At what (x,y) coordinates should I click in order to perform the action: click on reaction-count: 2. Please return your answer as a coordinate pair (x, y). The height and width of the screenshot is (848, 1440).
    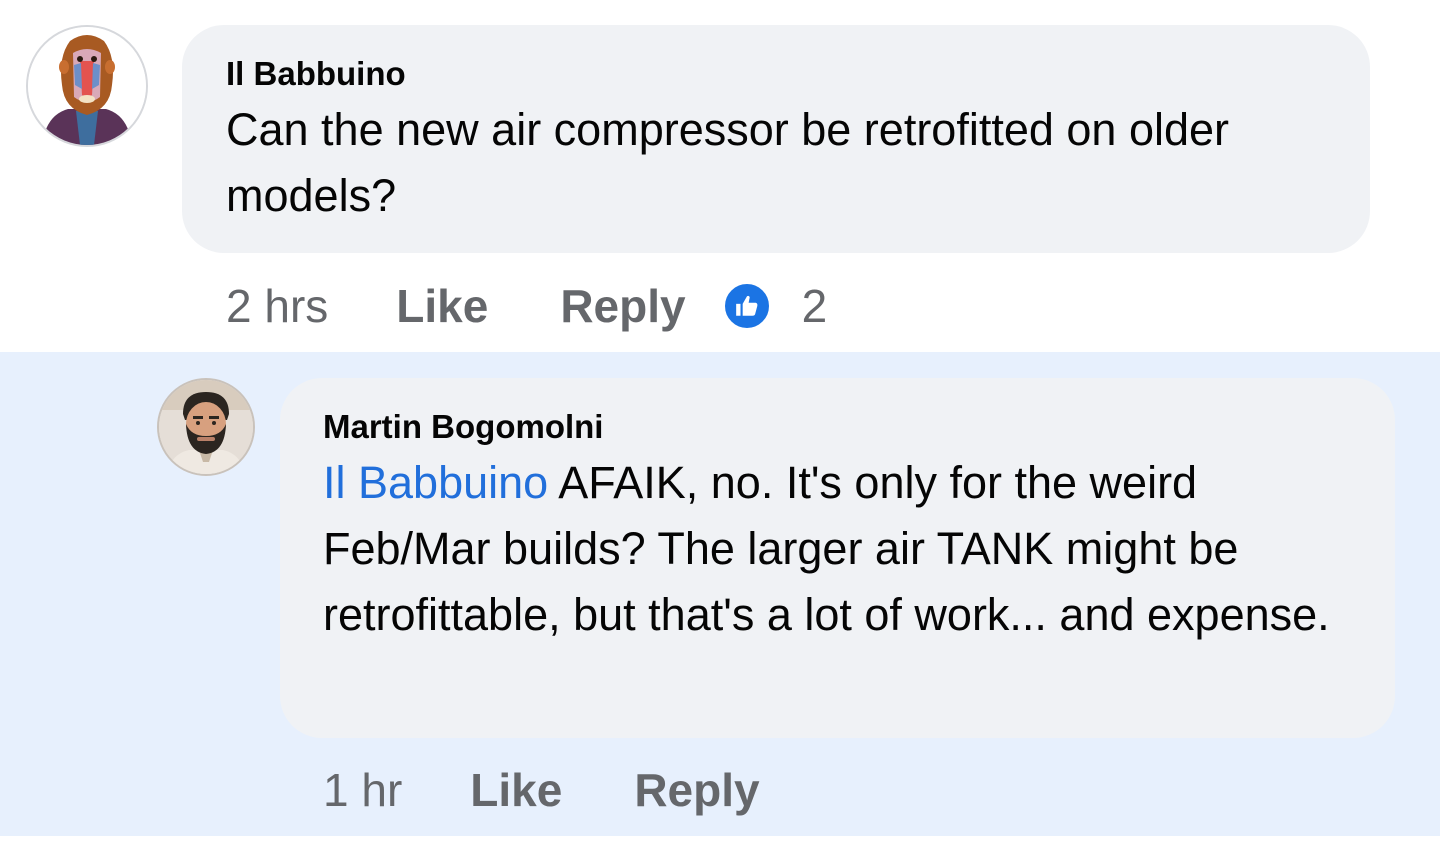
    Looking at the image, I should click on (815, 306).